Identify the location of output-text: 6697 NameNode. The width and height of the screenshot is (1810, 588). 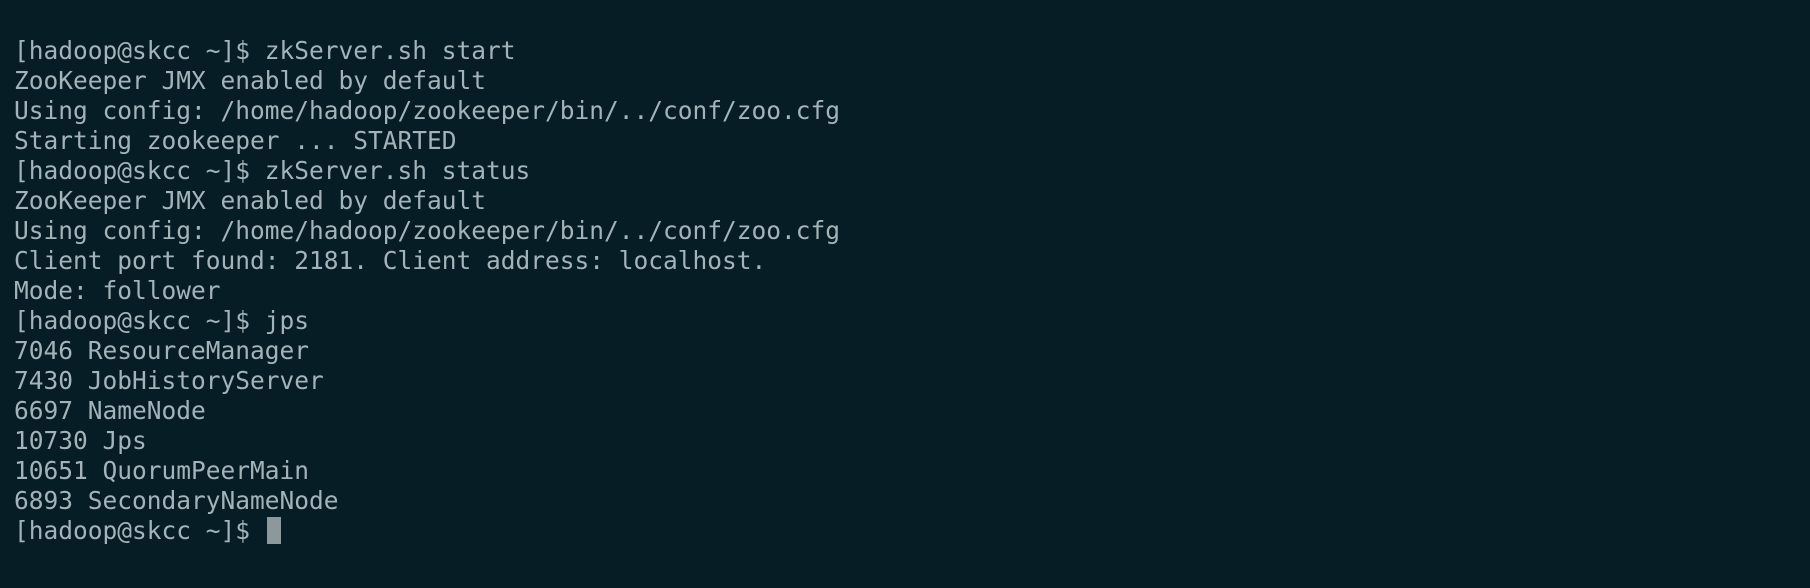
(110, 410).